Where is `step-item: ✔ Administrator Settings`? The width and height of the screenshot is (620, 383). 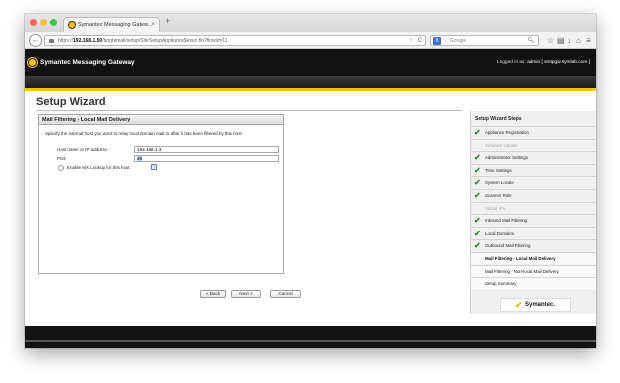
step-item: ✔ Administrator Settings is located at coordinates (533, 157).